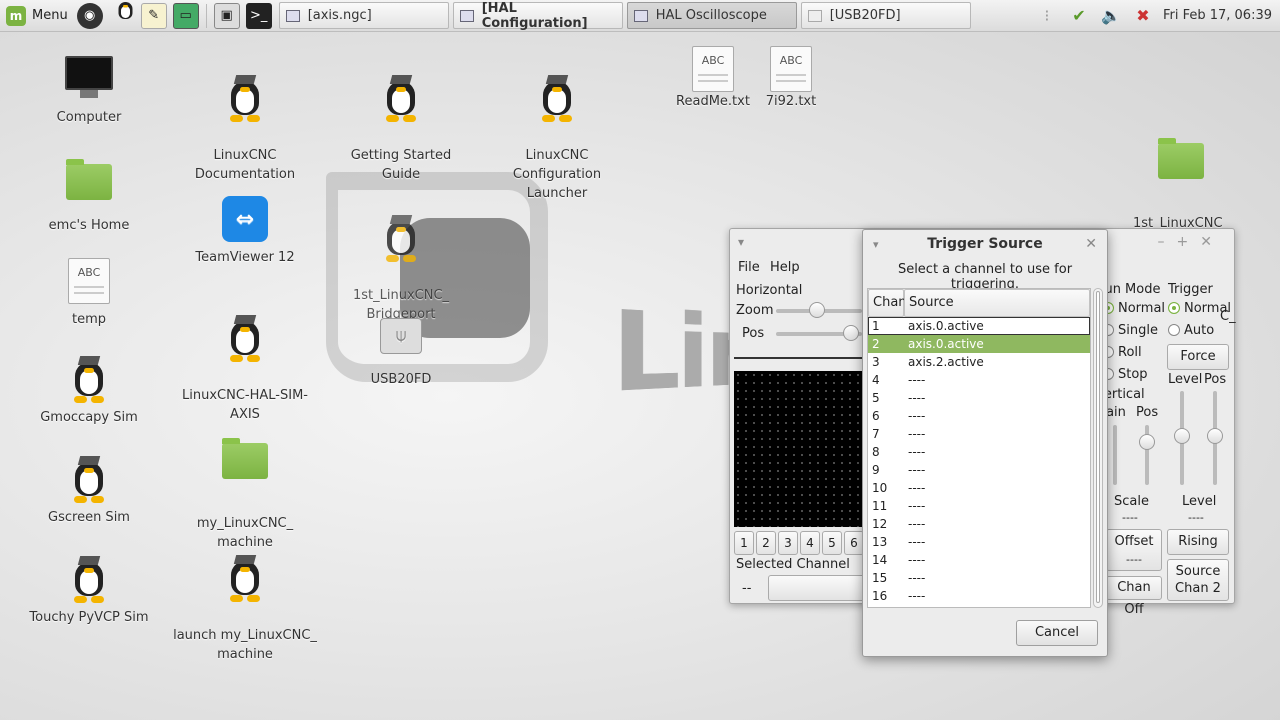  I want to click on vertical-pos-handle, so click(1147, 442).